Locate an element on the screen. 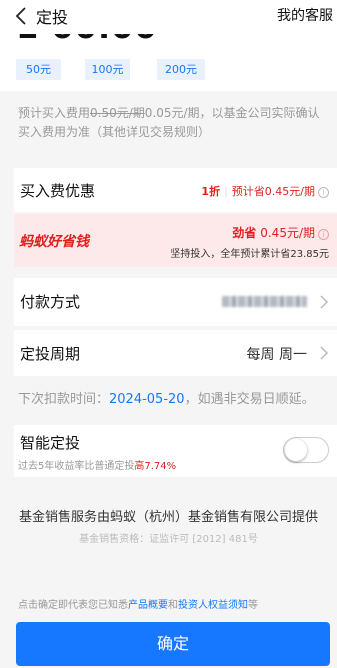 The width and height of the screenshot is (337, 668). discount-rate: 1折 is located at coordinates (211, 191).